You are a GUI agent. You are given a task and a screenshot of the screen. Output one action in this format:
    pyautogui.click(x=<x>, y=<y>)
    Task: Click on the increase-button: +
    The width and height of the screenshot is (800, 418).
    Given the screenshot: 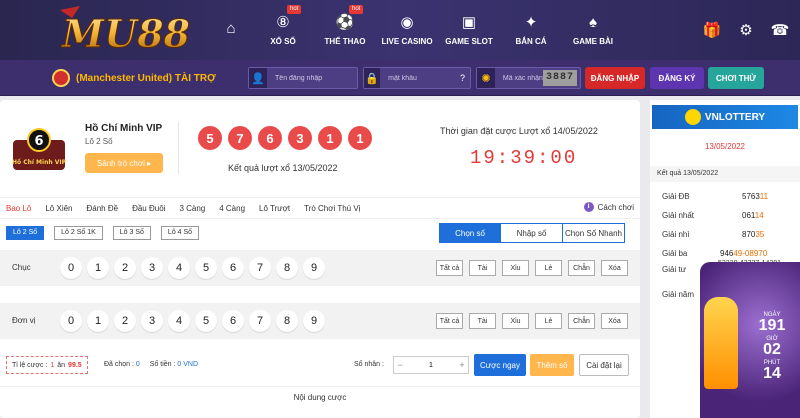 What is the action you would take?
    pyautogui.click(x=462, y=365)
    